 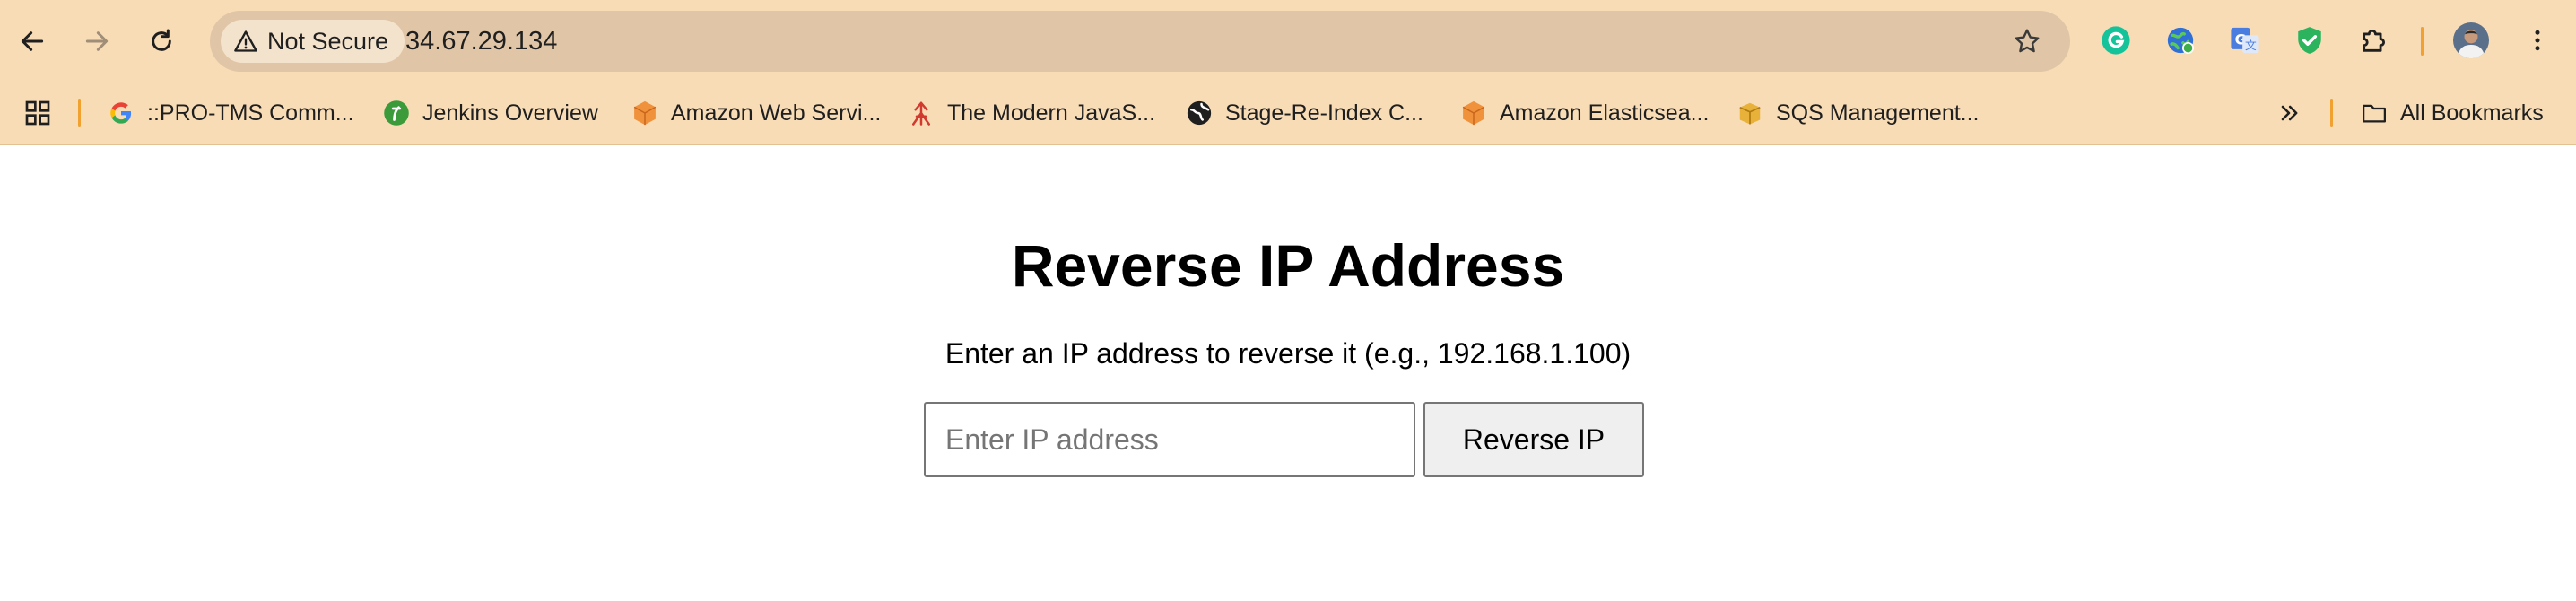 I want to click on arrow-right-icon, so click(x=97, y=41).